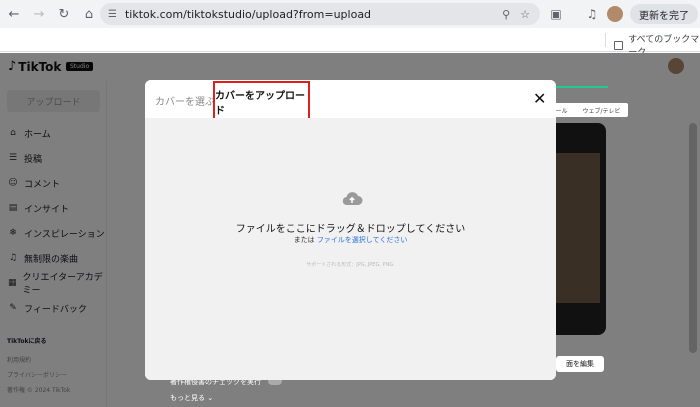 The image size is (700, 407). I want to click on preview-tabs: ール ウェブ/テレビ, so click(588, 110).